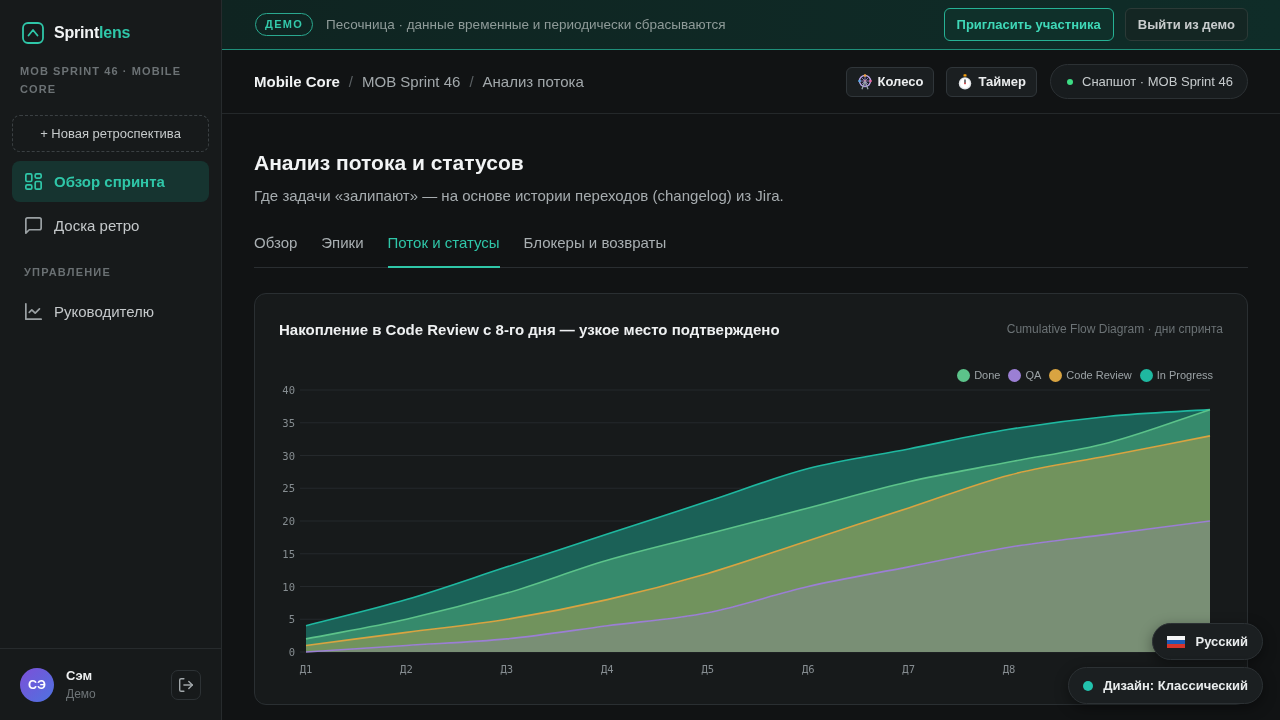  Describe the element at coordinates (1149, 81) in the screenshot. I see `snapshot-pill: Снапшот · MOB Sprint 46` at that location.